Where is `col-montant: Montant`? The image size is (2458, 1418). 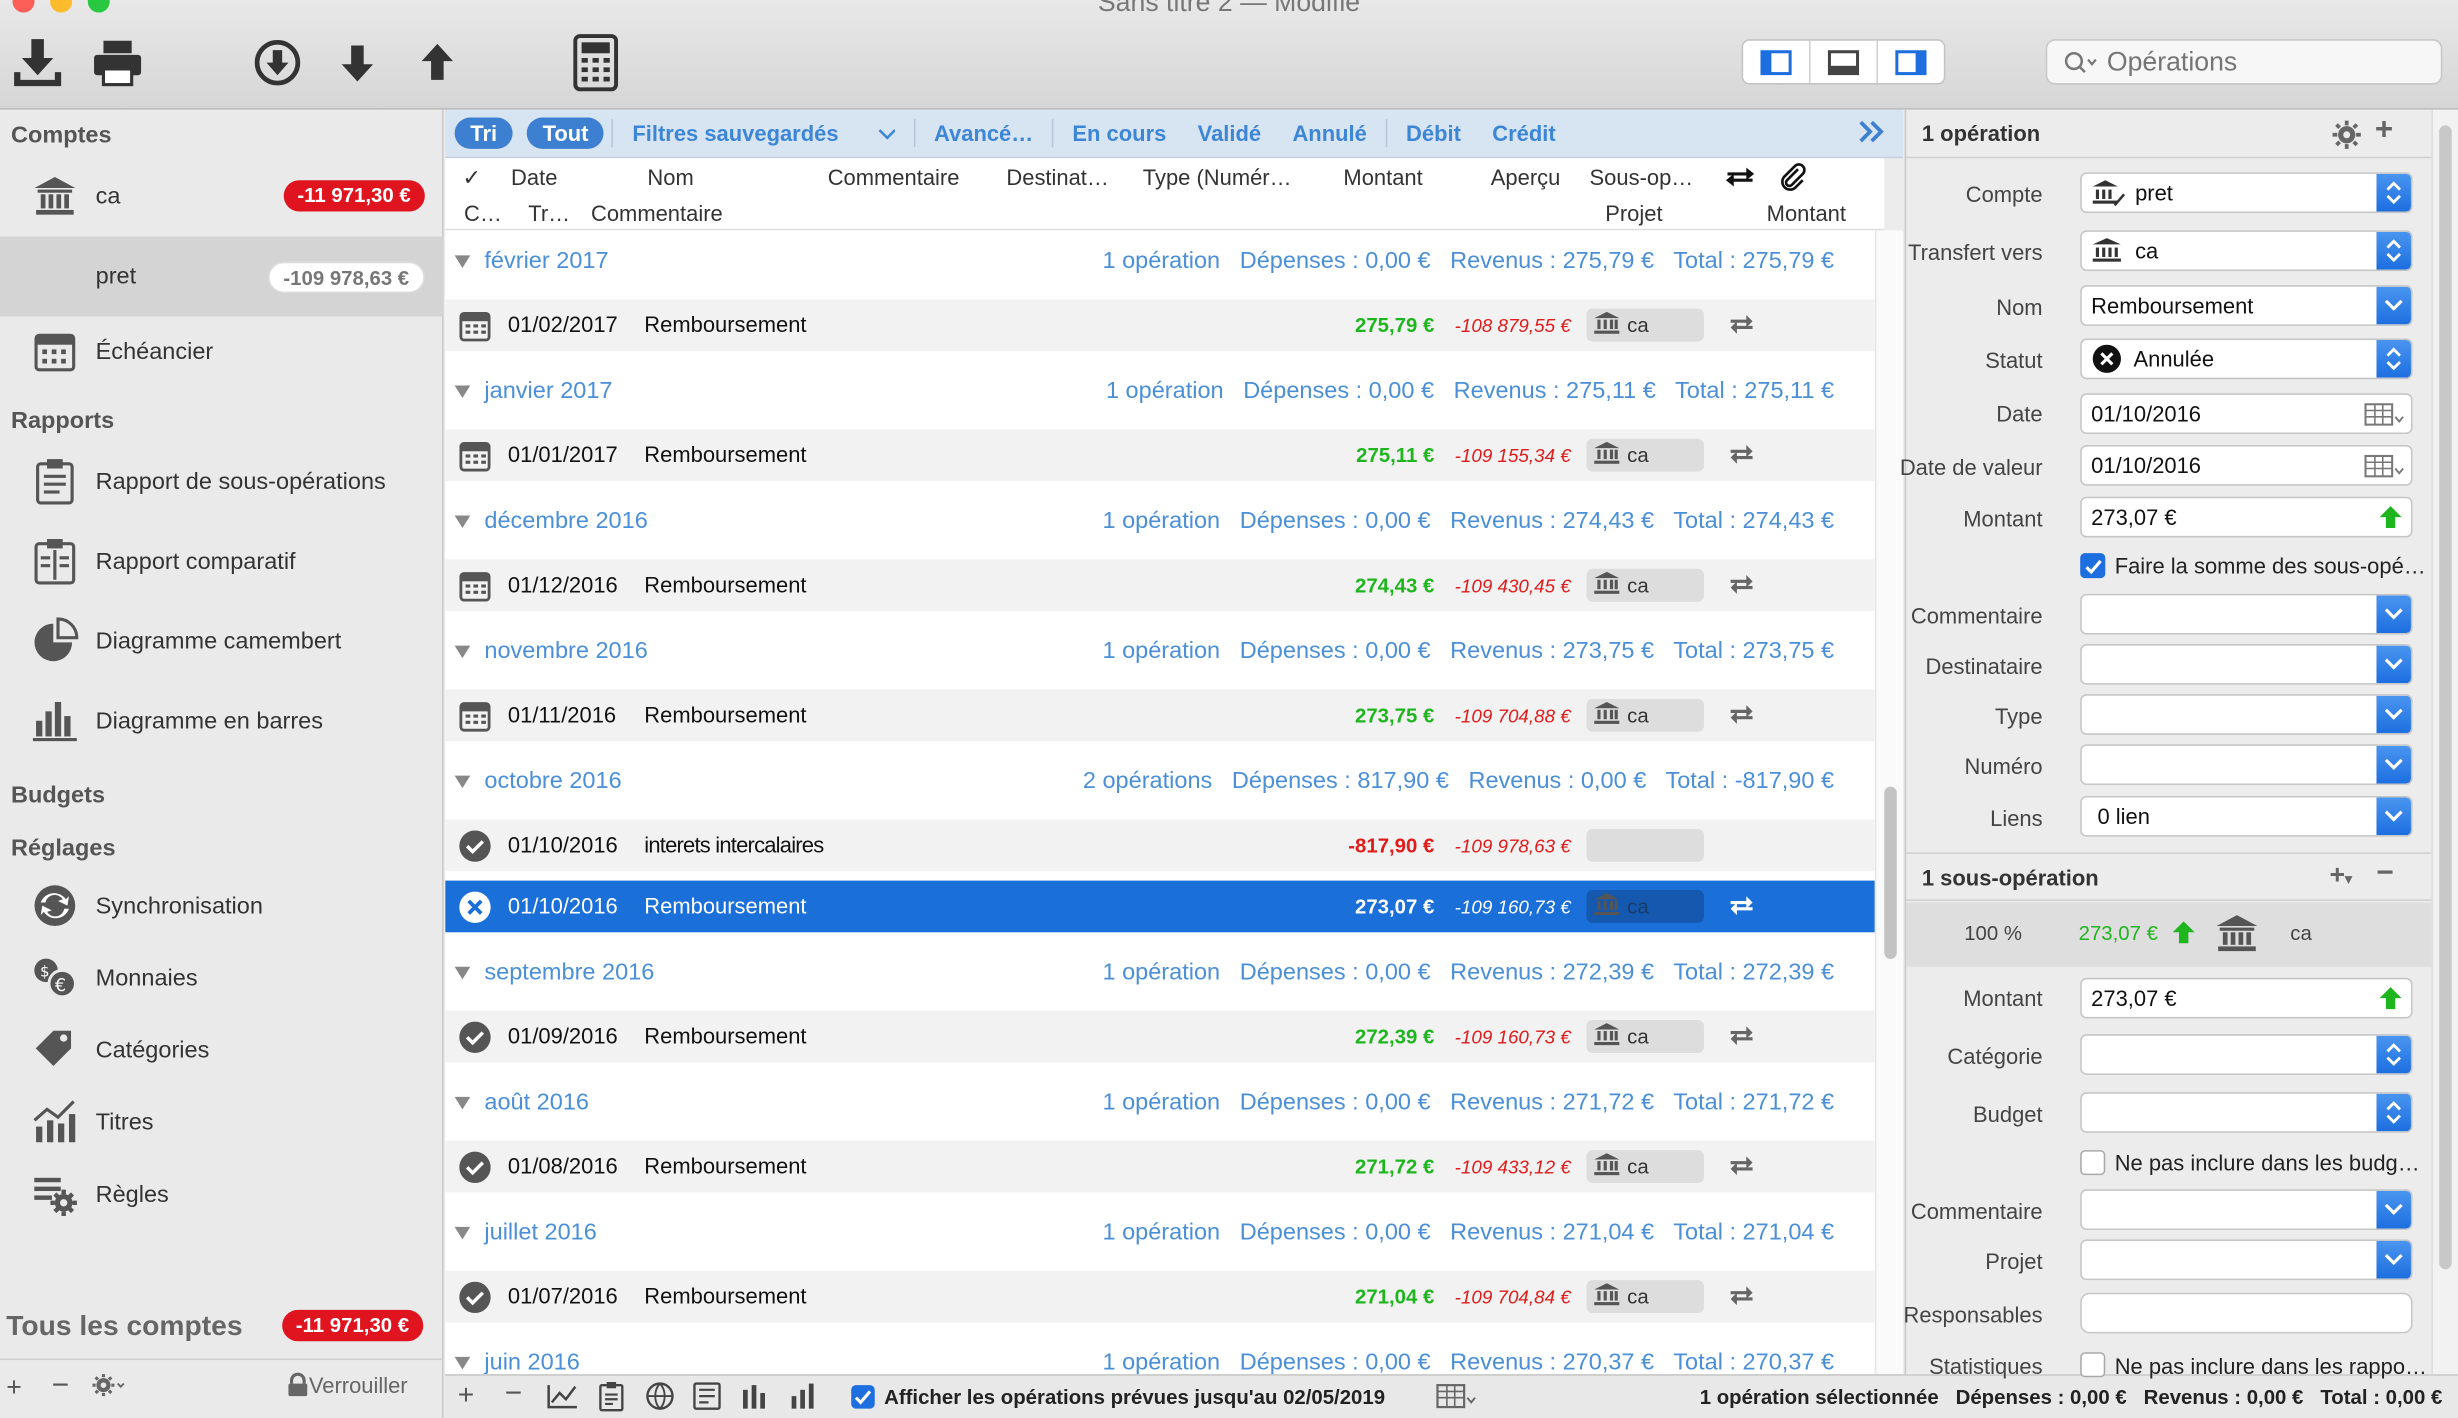
col-montant: Montant is located at coordinates (1382, 177).